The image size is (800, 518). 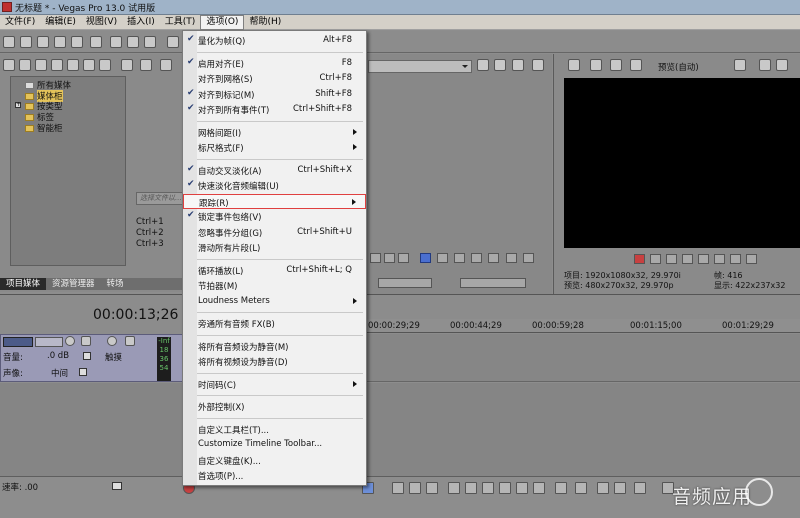 What do you see at coordinates (454, 488) in the screenshot?
I see `delete-icon` at bounding box center [454, 488].